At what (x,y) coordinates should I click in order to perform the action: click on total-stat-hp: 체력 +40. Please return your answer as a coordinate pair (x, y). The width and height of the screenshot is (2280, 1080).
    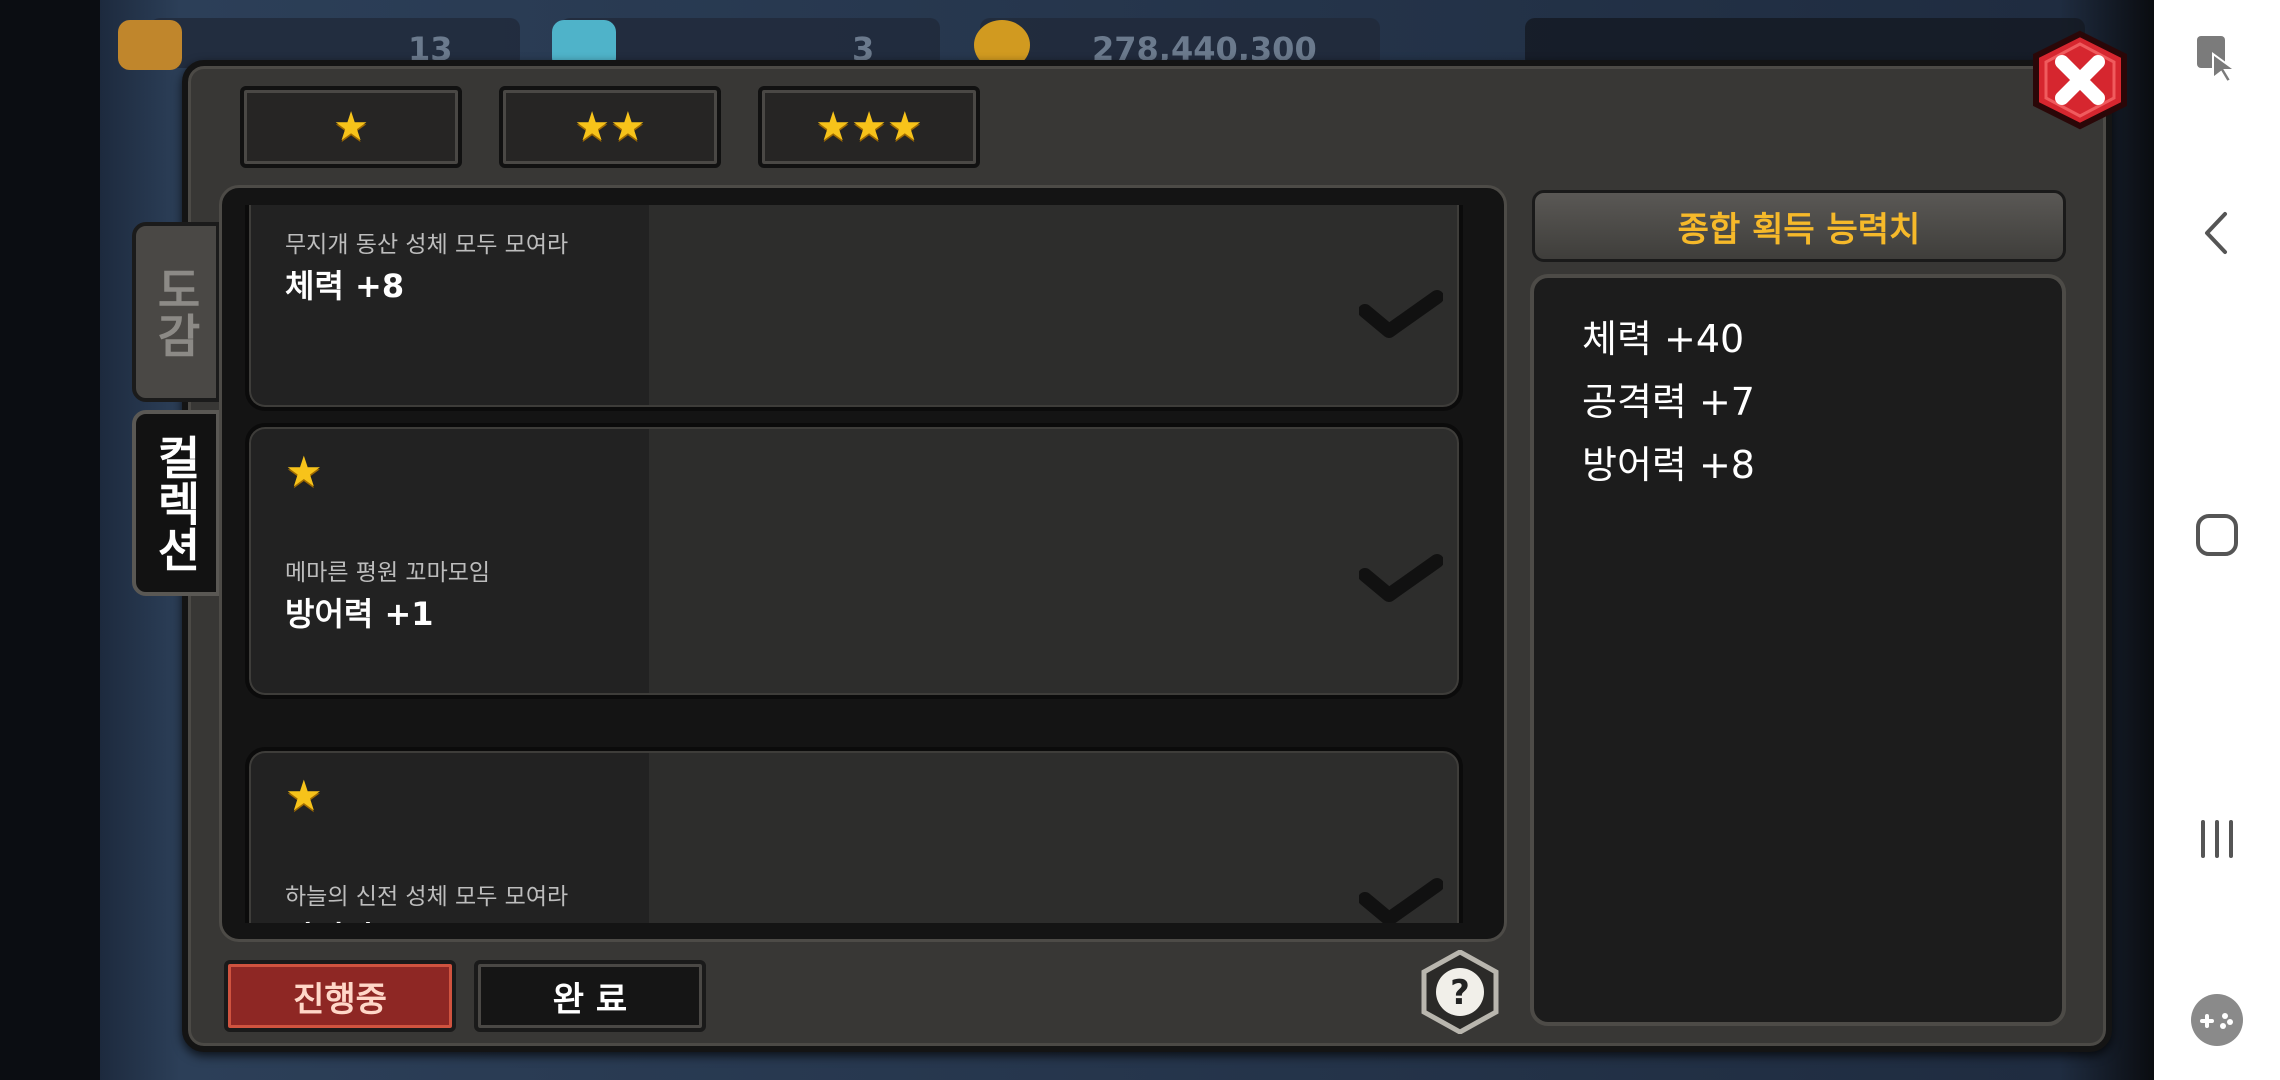
    Looking at the image, I should click on (1663, 339).